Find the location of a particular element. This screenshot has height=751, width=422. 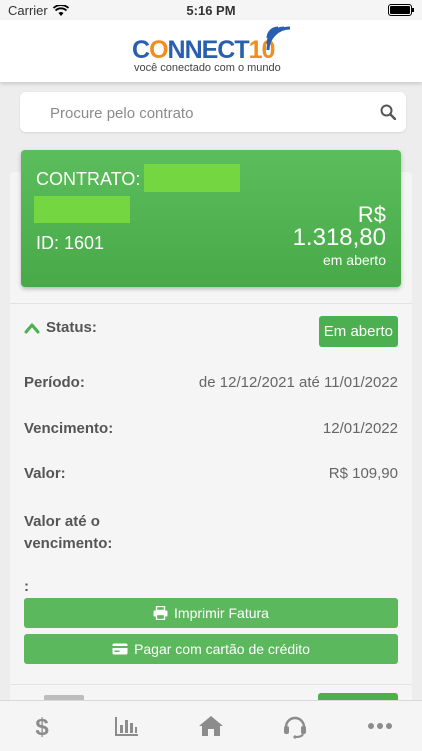

dollar-icon: $ is located at coordinates (43, 726).